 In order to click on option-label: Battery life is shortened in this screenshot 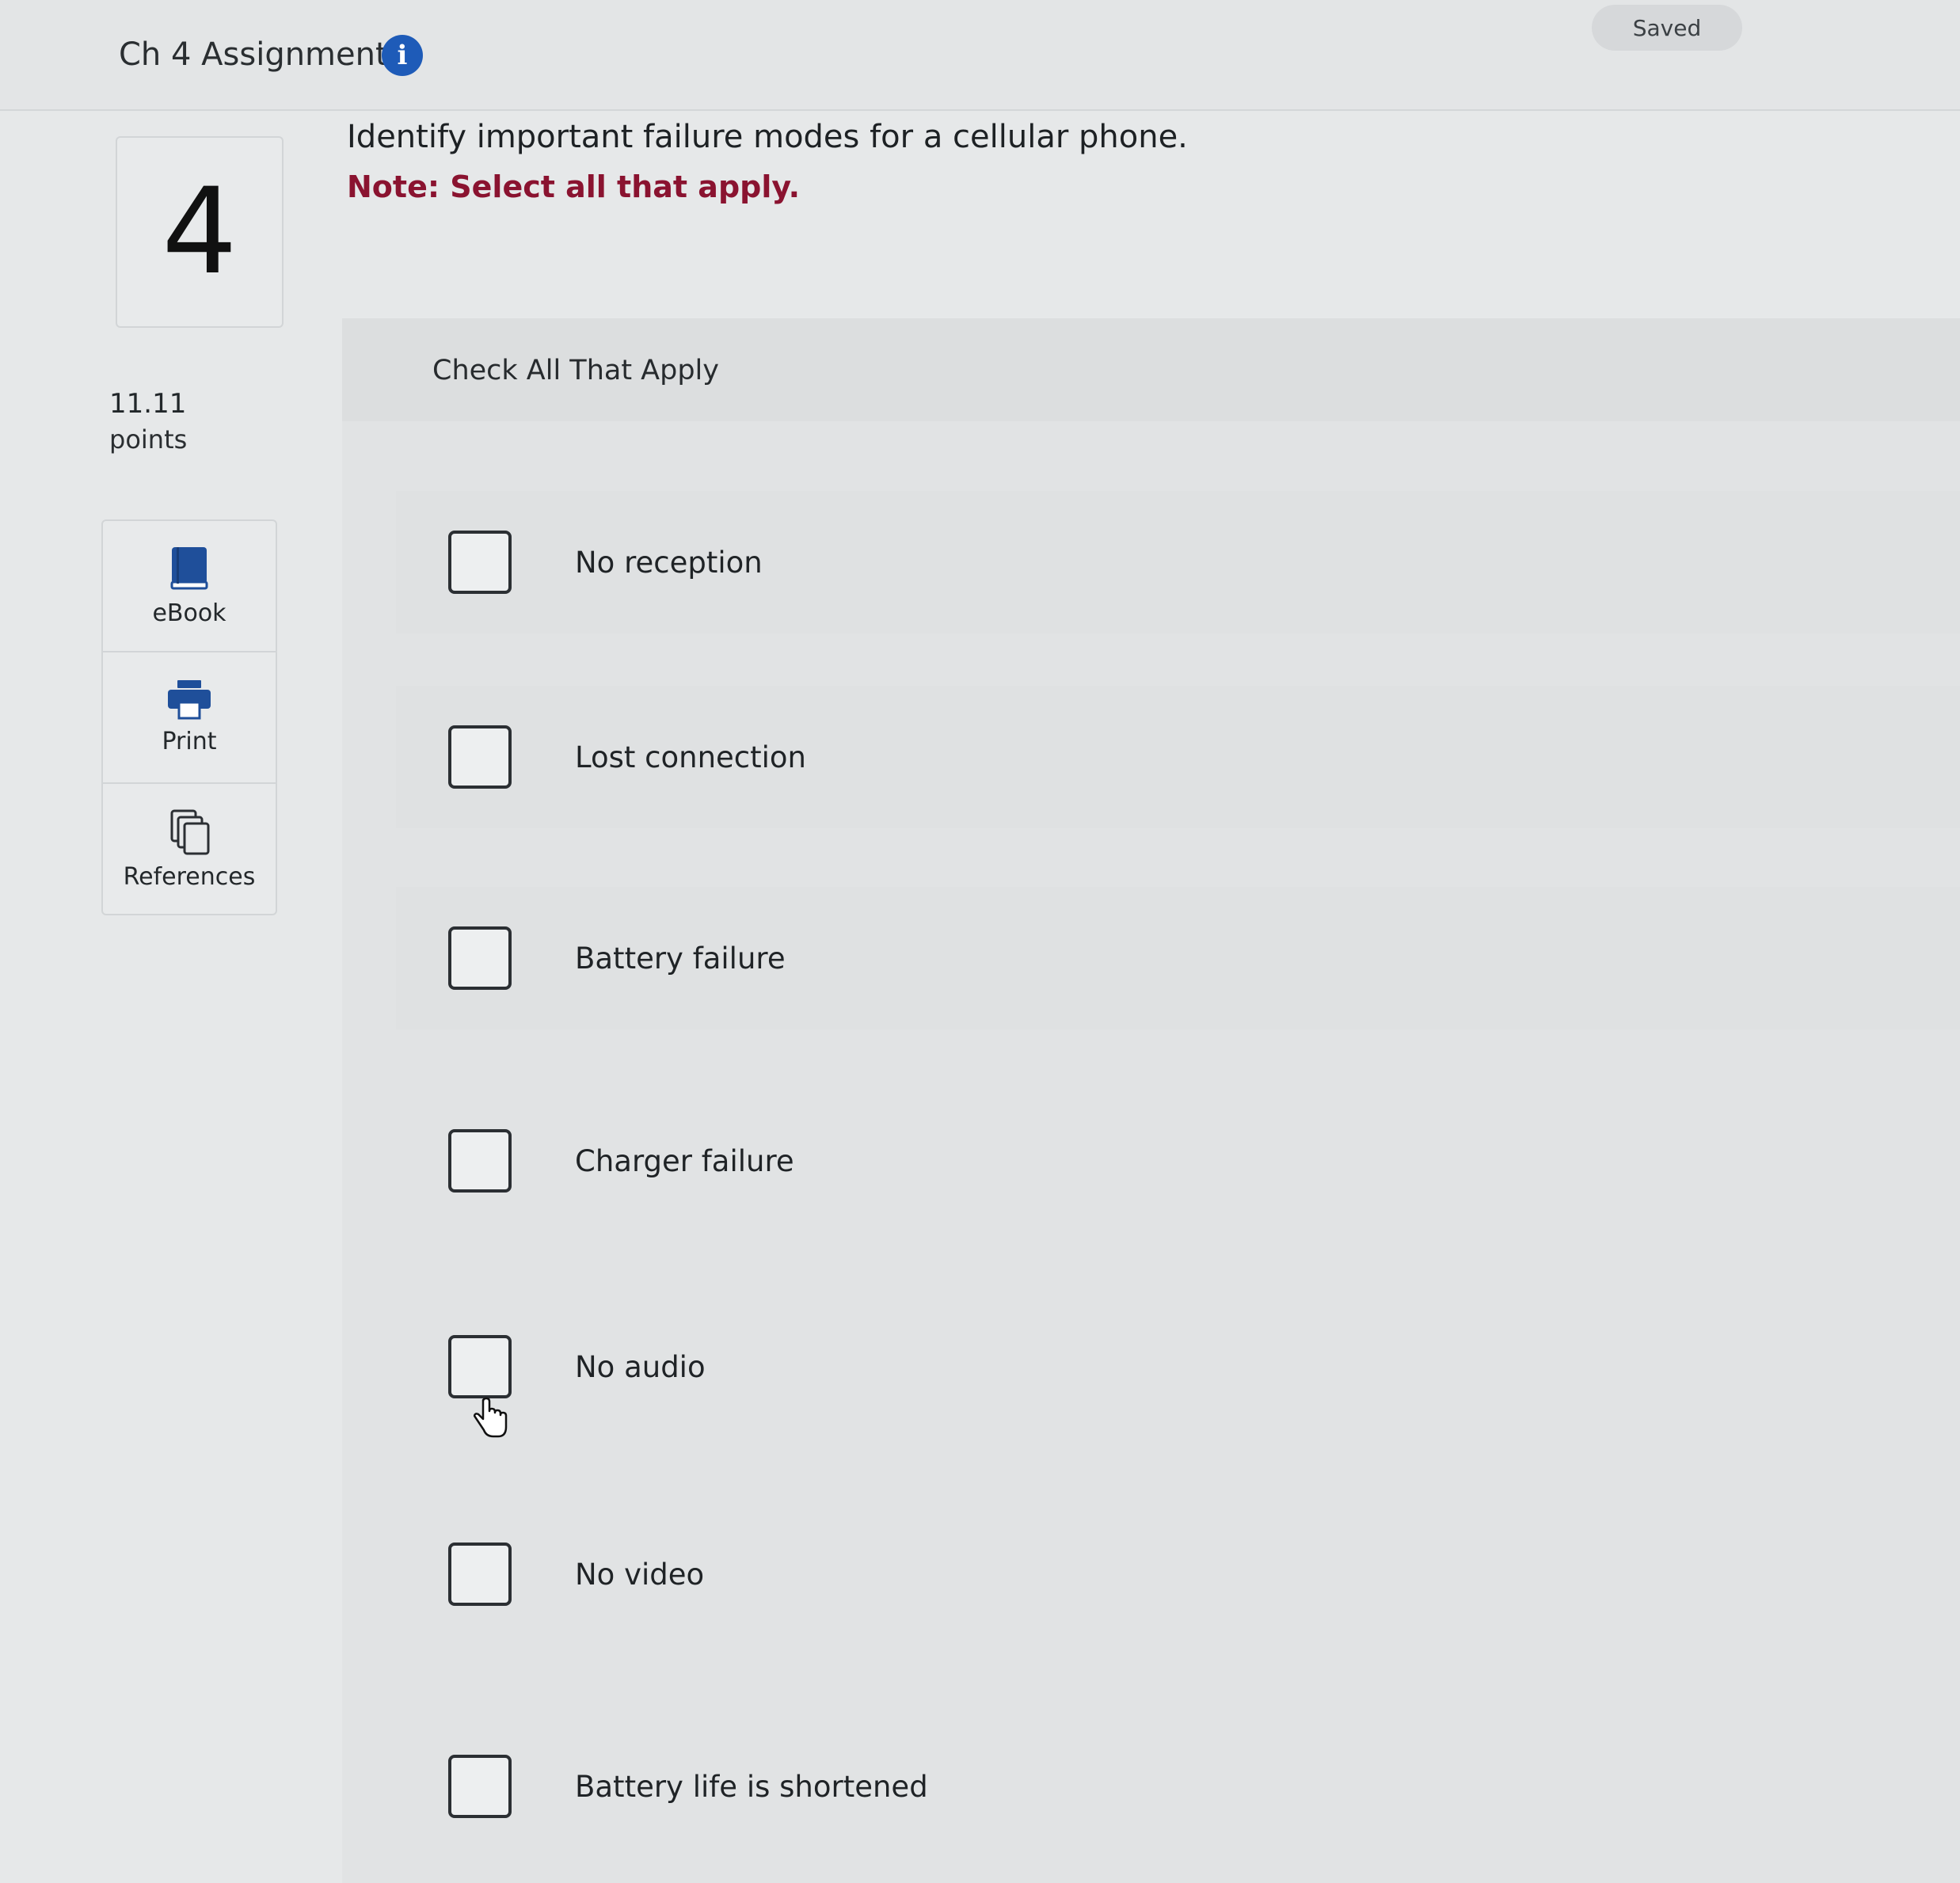, I will do `click(751, 1786)`.